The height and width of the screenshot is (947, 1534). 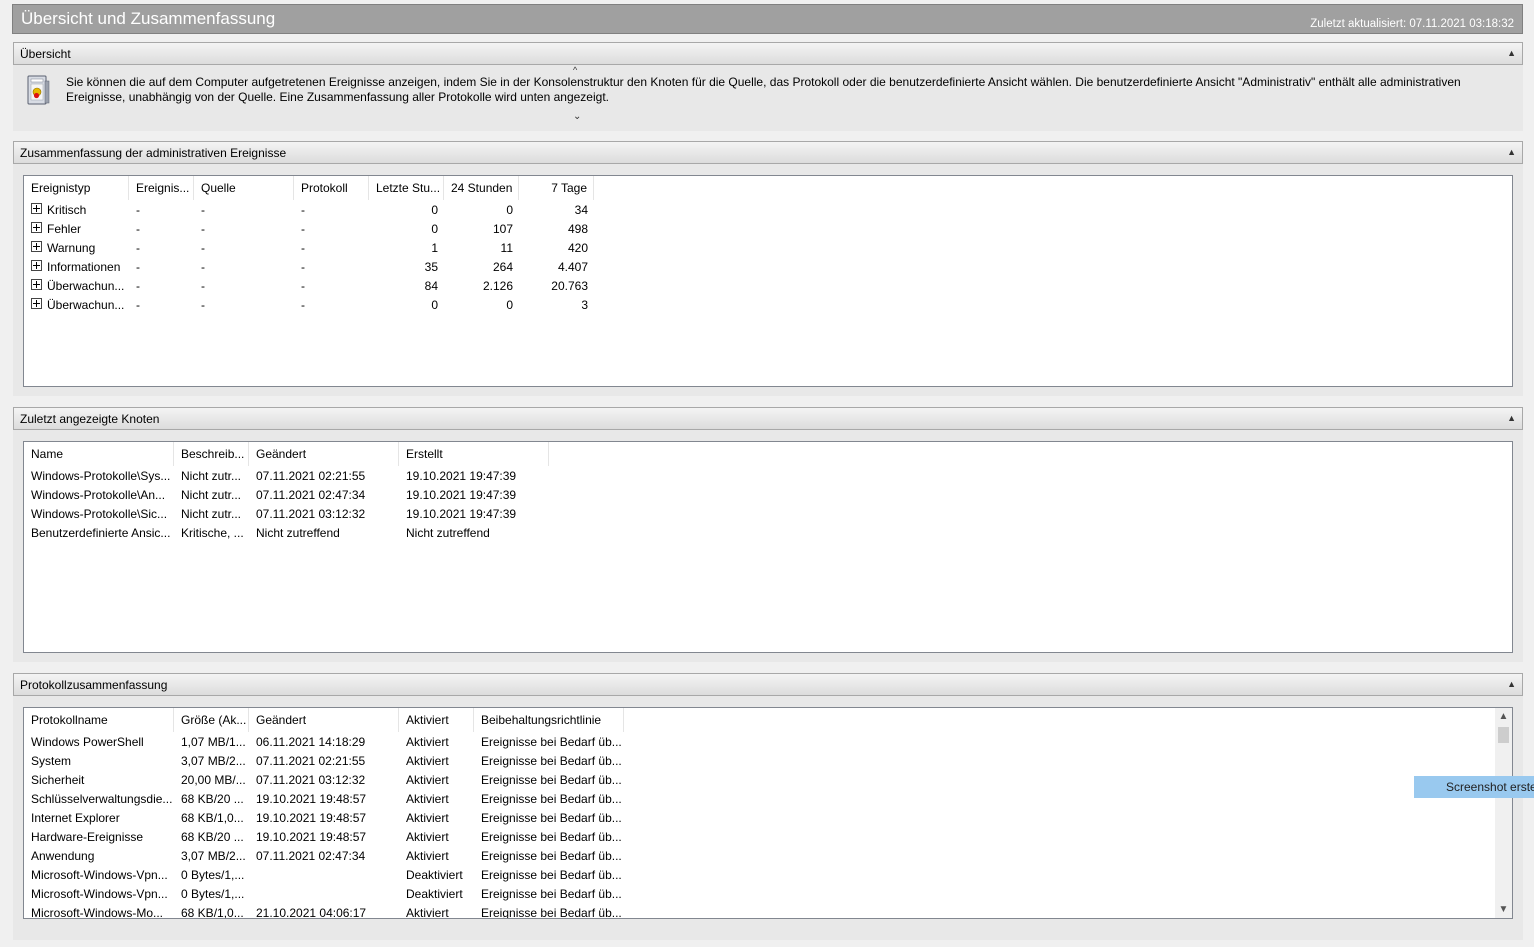 What do you see at coordinates (581, 210) in the screenshot?
I see `table-cell: 34` at bounding box center [581, 210].